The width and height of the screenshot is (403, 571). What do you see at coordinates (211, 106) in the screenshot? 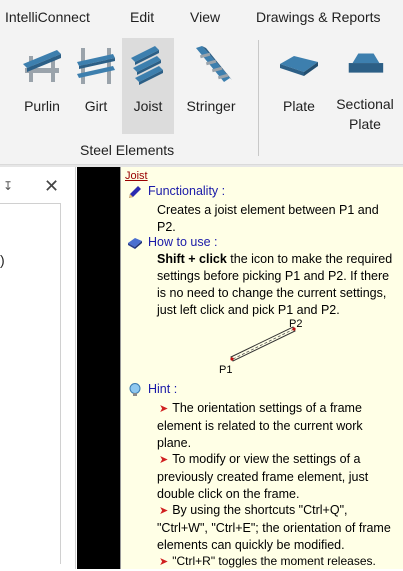
I see `stringer-label: Stringer` at bounding box center [211, 106].